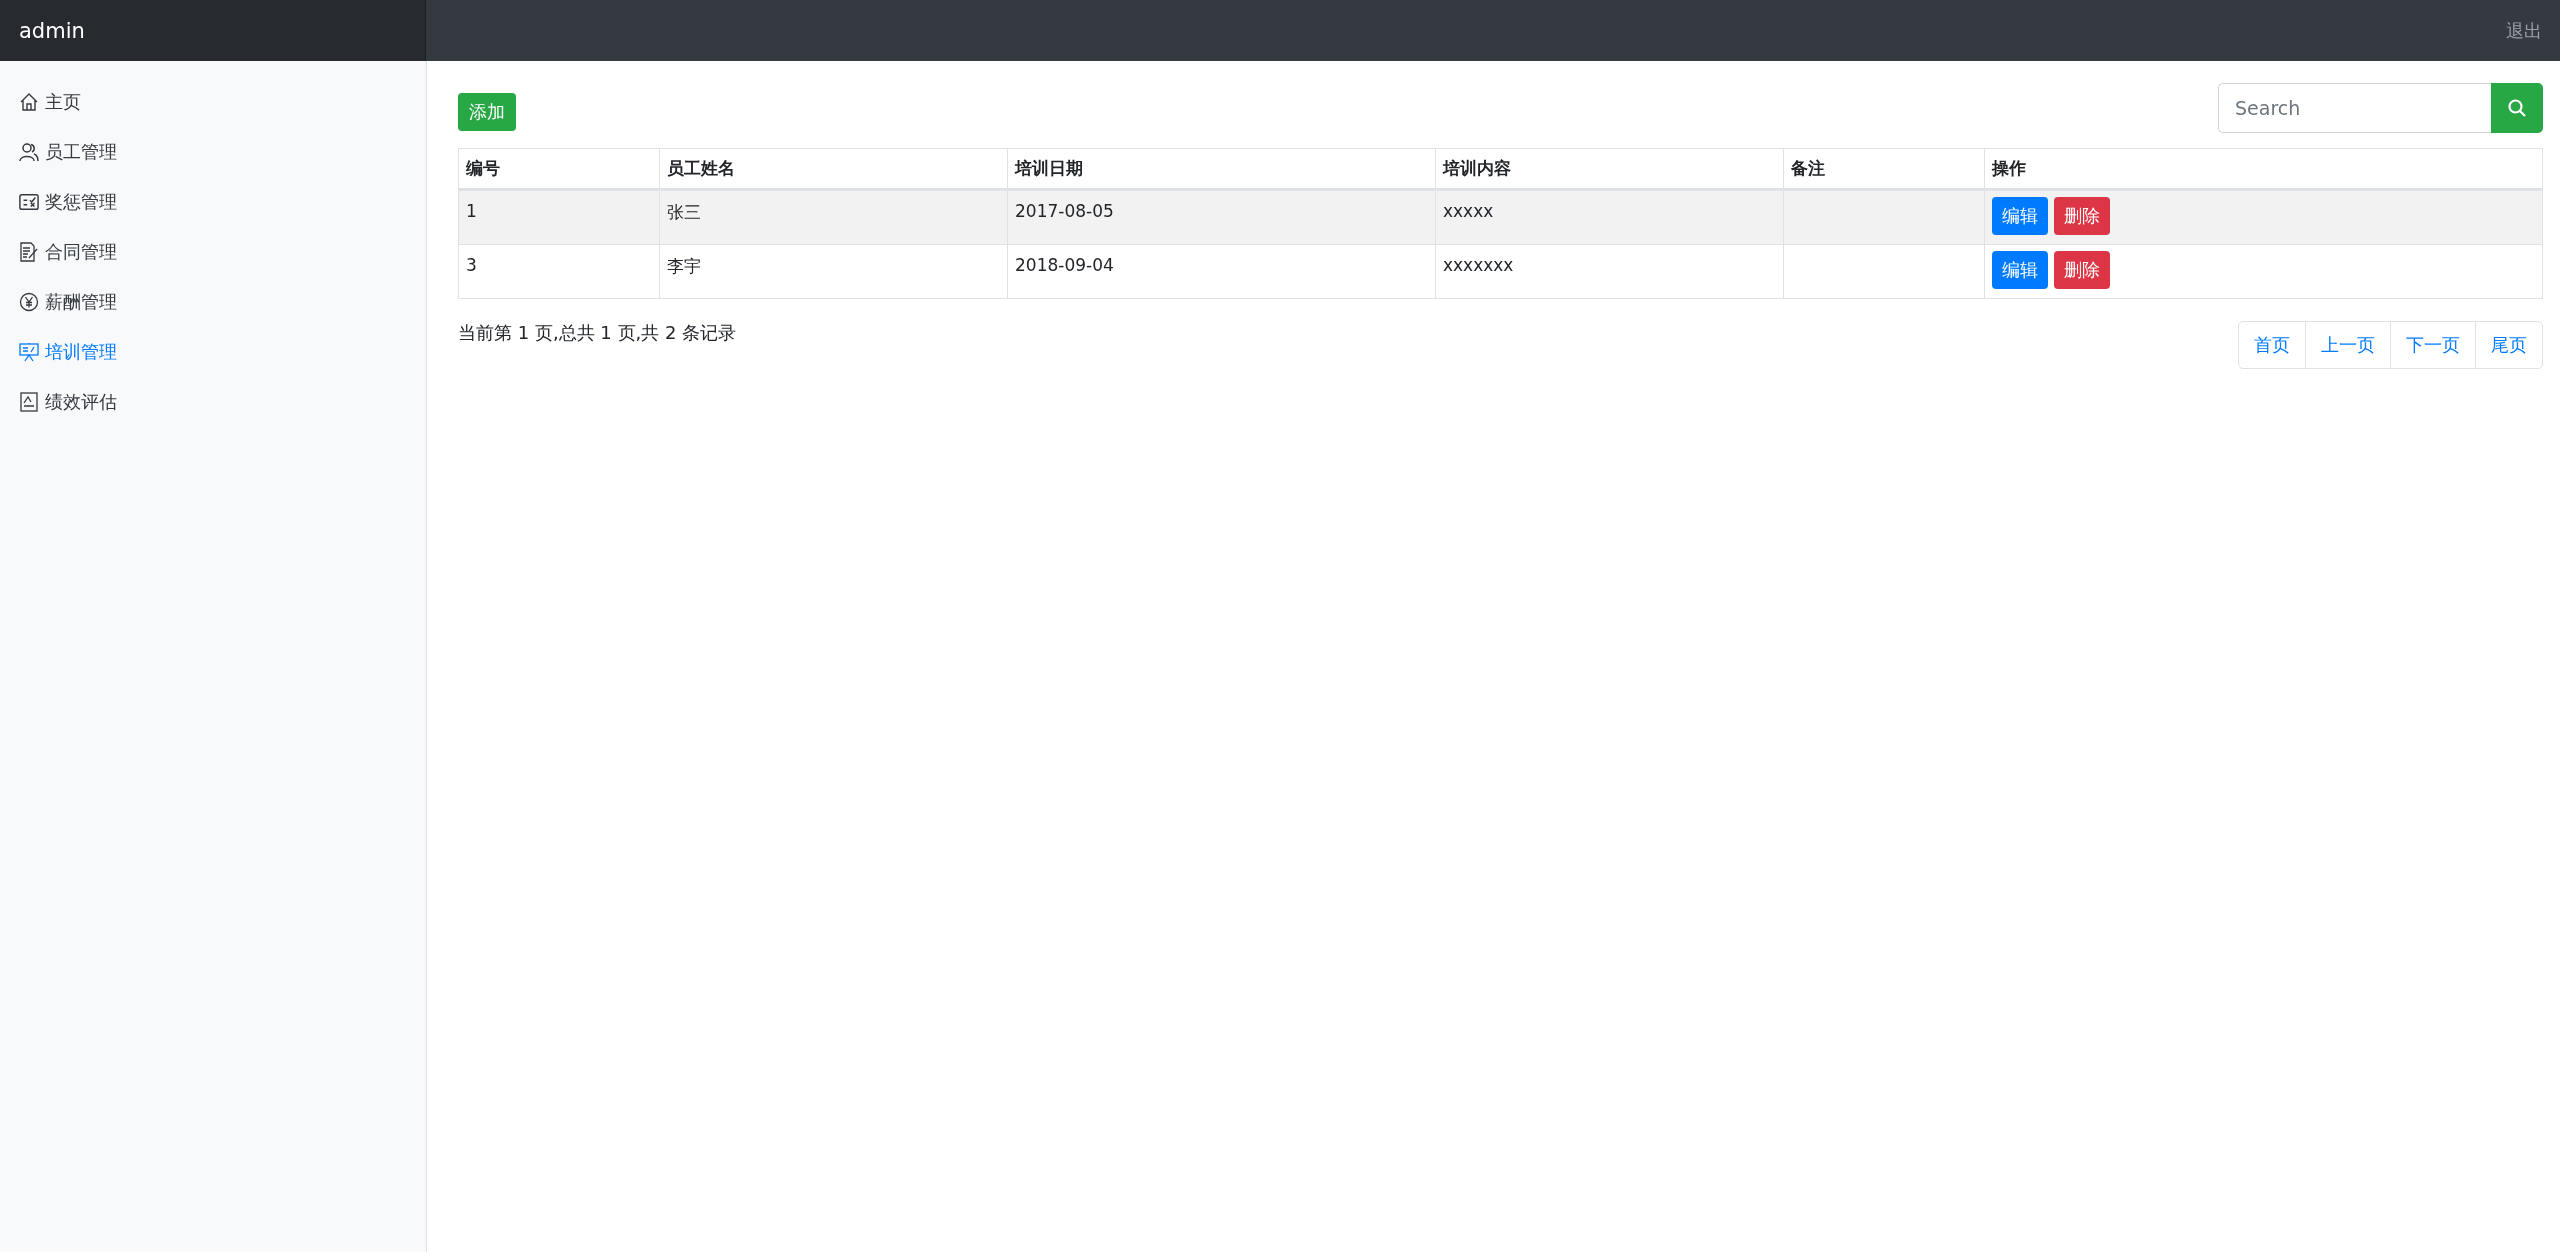  I want to click on search-icon, so click(2517, 108).